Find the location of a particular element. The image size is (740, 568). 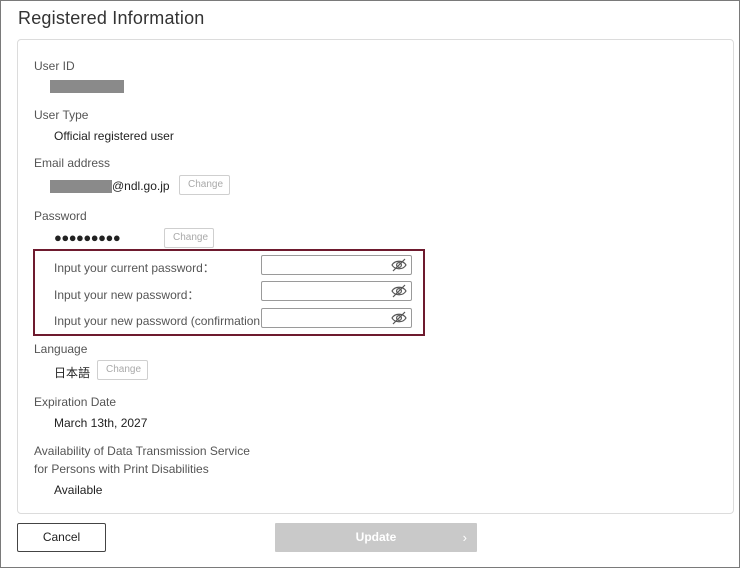

expiration-label: Expiration Date is located at coordinates (75, 402).